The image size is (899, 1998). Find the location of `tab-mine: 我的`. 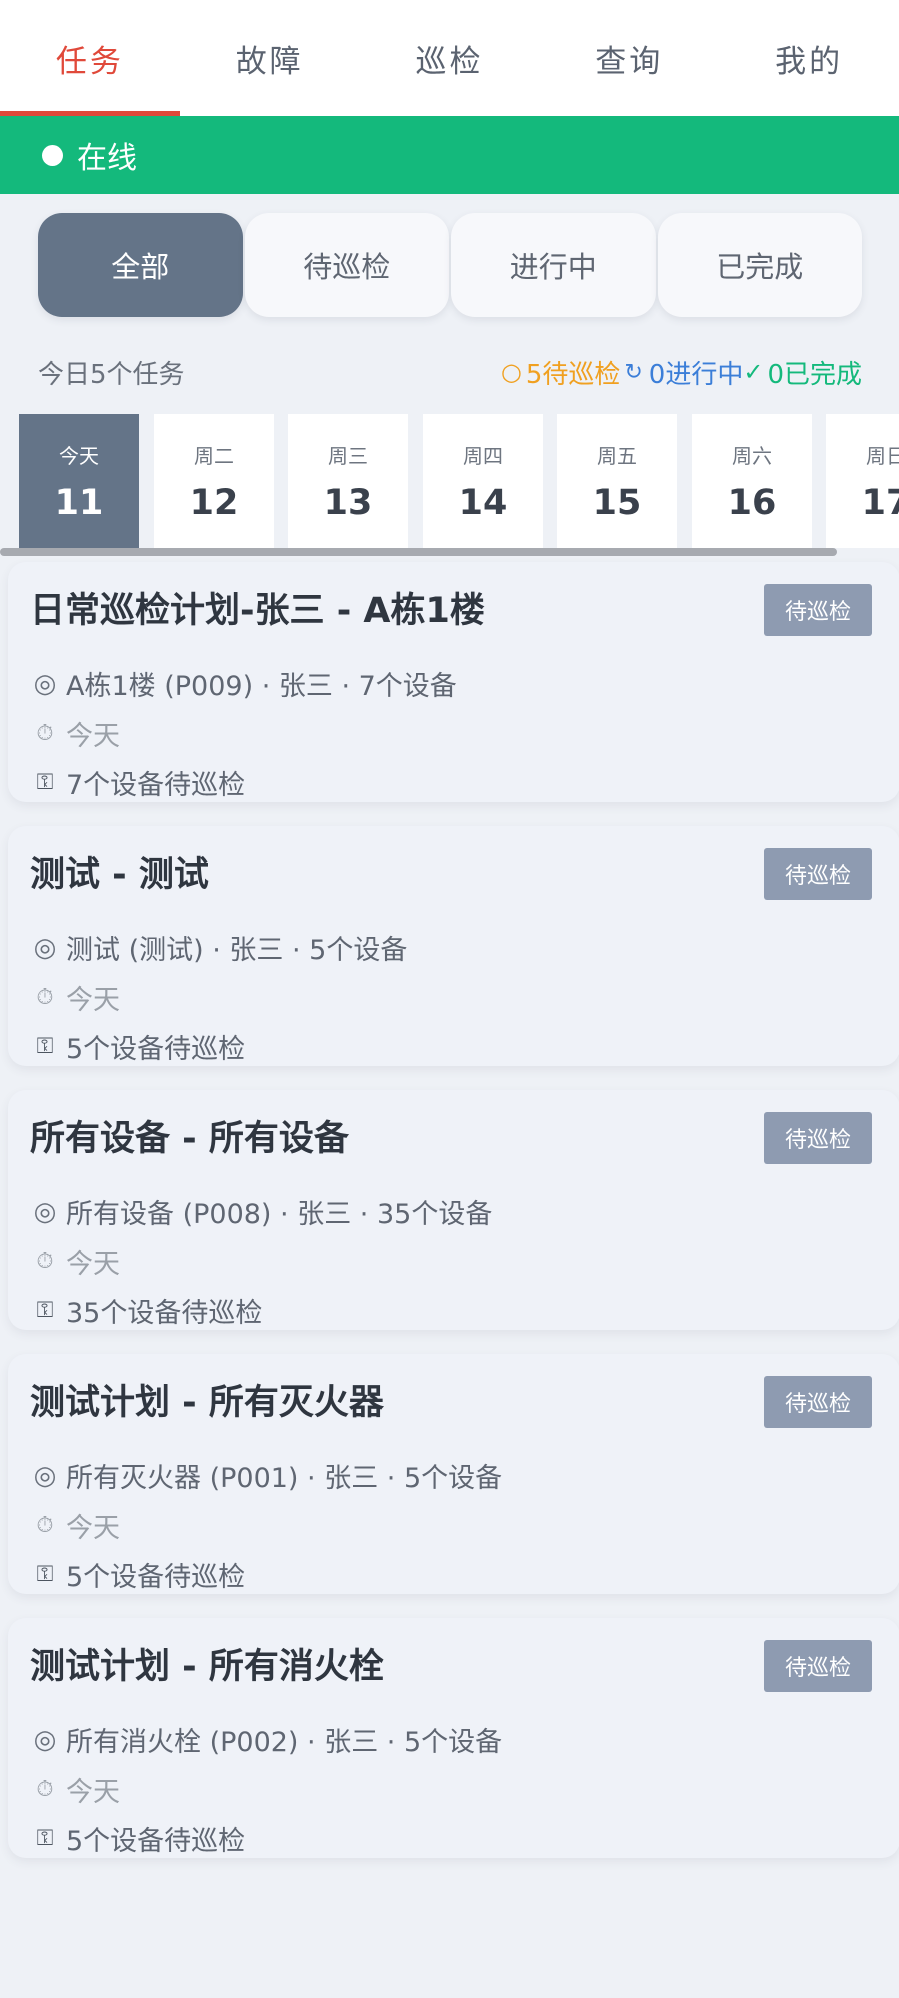

tab-mine: 我的 is located at coordinates (809, 58).